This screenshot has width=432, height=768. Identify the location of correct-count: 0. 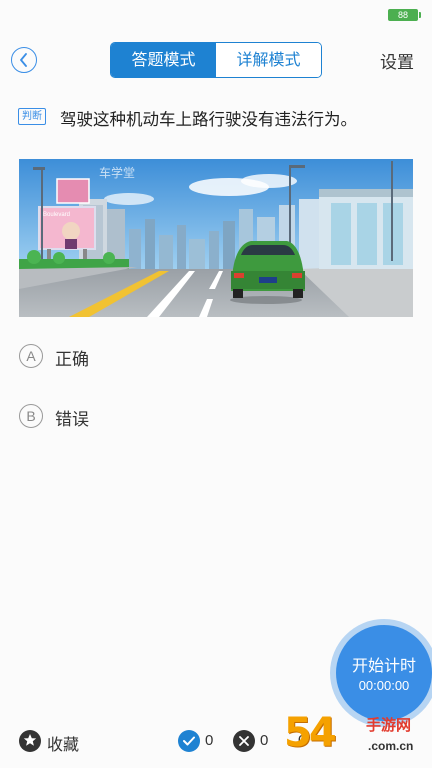
(209, 740).